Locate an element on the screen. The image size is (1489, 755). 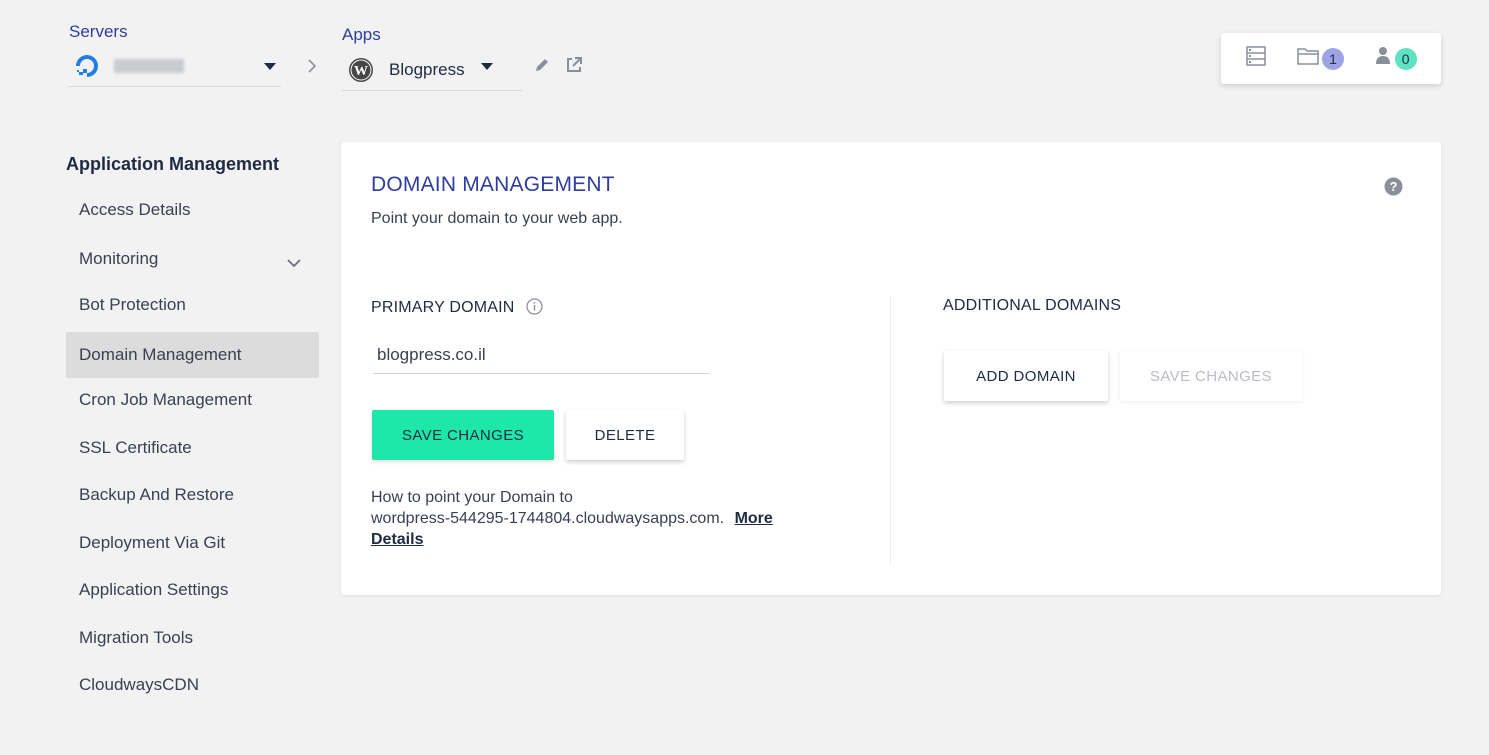
sidebar-item-ssl-certificate: SSL Certificate is located at coordinates (192, 448).